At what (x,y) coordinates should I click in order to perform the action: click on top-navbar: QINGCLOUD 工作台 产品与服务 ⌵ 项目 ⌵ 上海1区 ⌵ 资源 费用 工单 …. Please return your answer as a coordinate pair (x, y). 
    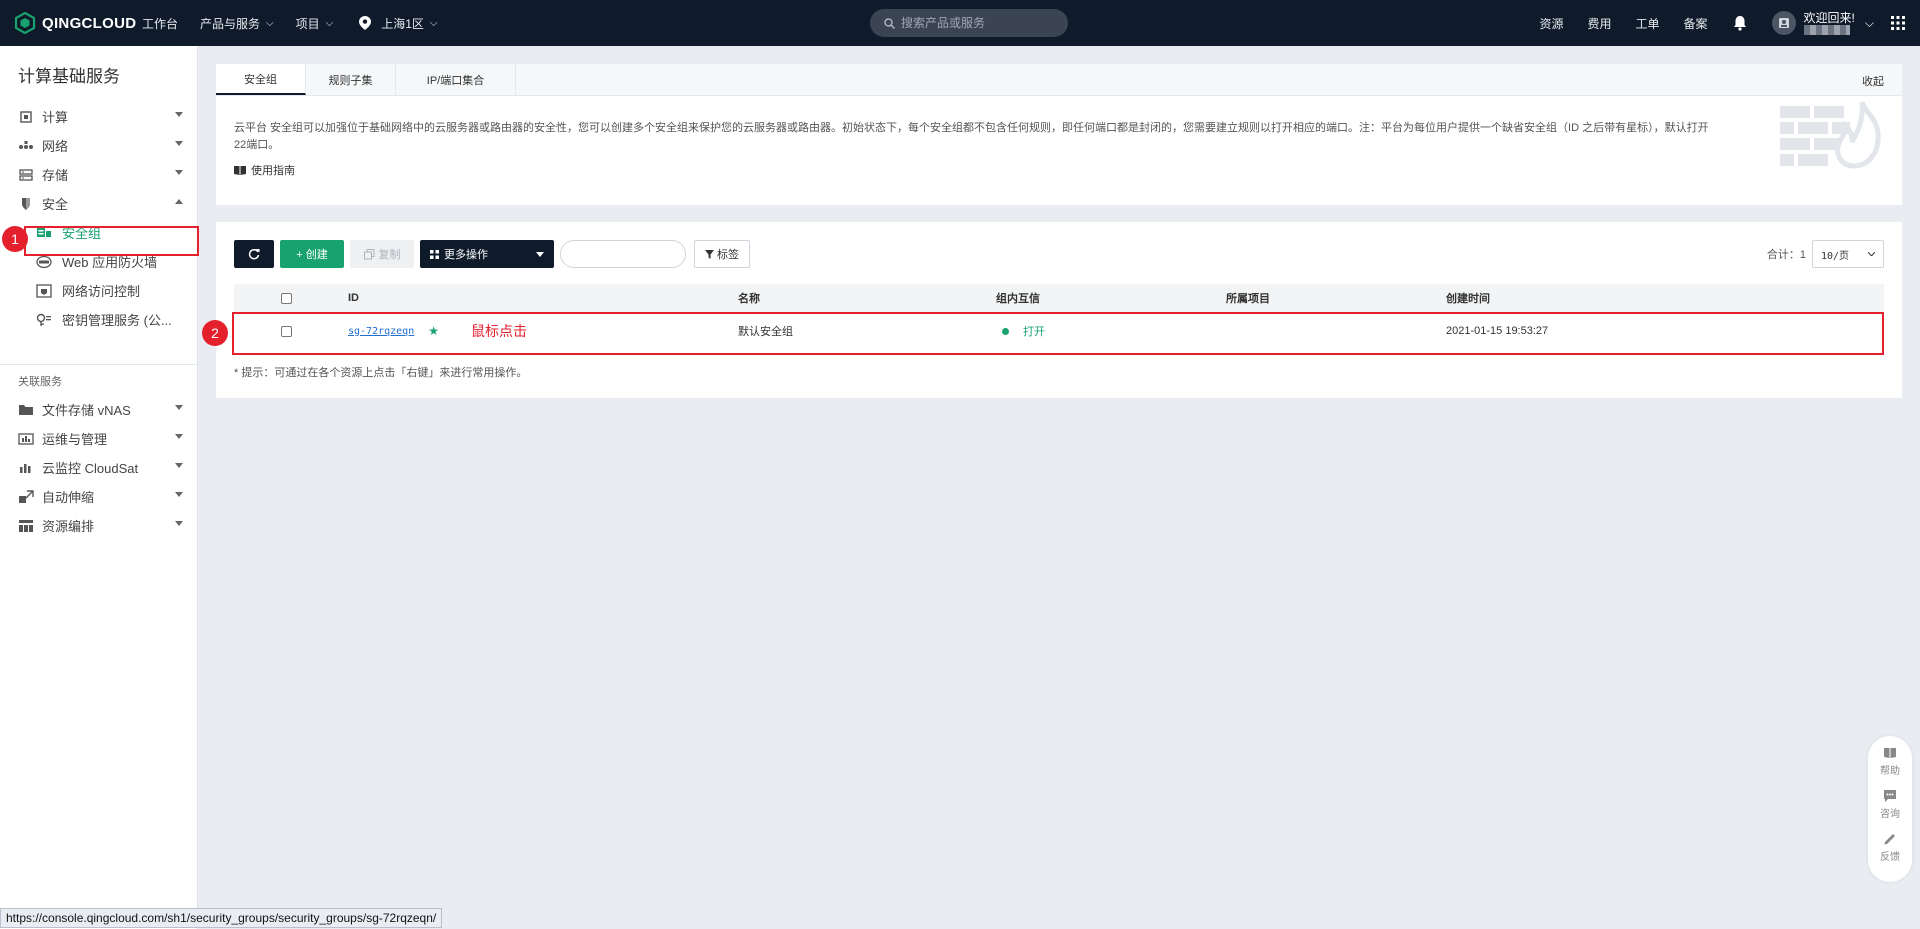
    Looking at the image, I should click on (960, 23).